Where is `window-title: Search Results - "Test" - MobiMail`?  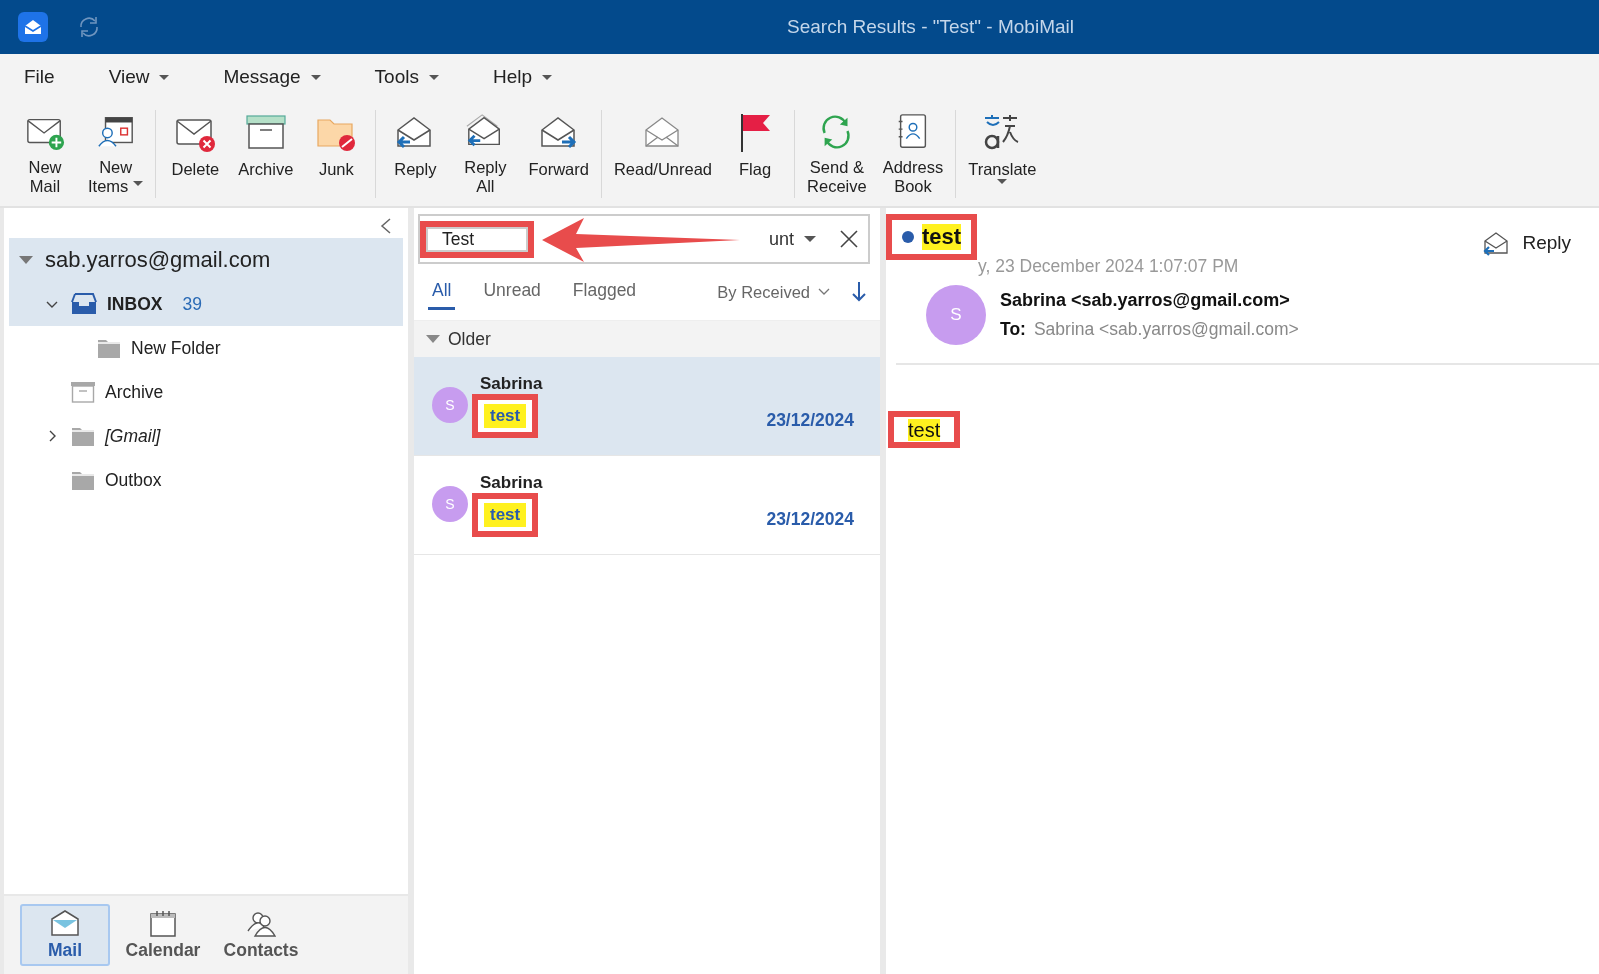 window-title: Search Results - "Test" - MobiMail is located at coordinates (930, 27).